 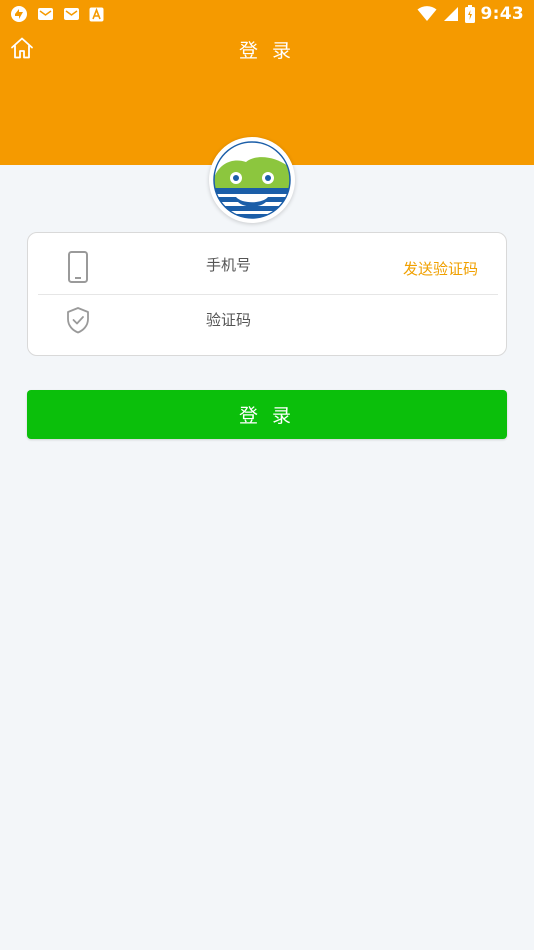 What do you see at coordinates (301, 265) in the screenshot?
I see `phone-input` at bounding box center [301, 265].